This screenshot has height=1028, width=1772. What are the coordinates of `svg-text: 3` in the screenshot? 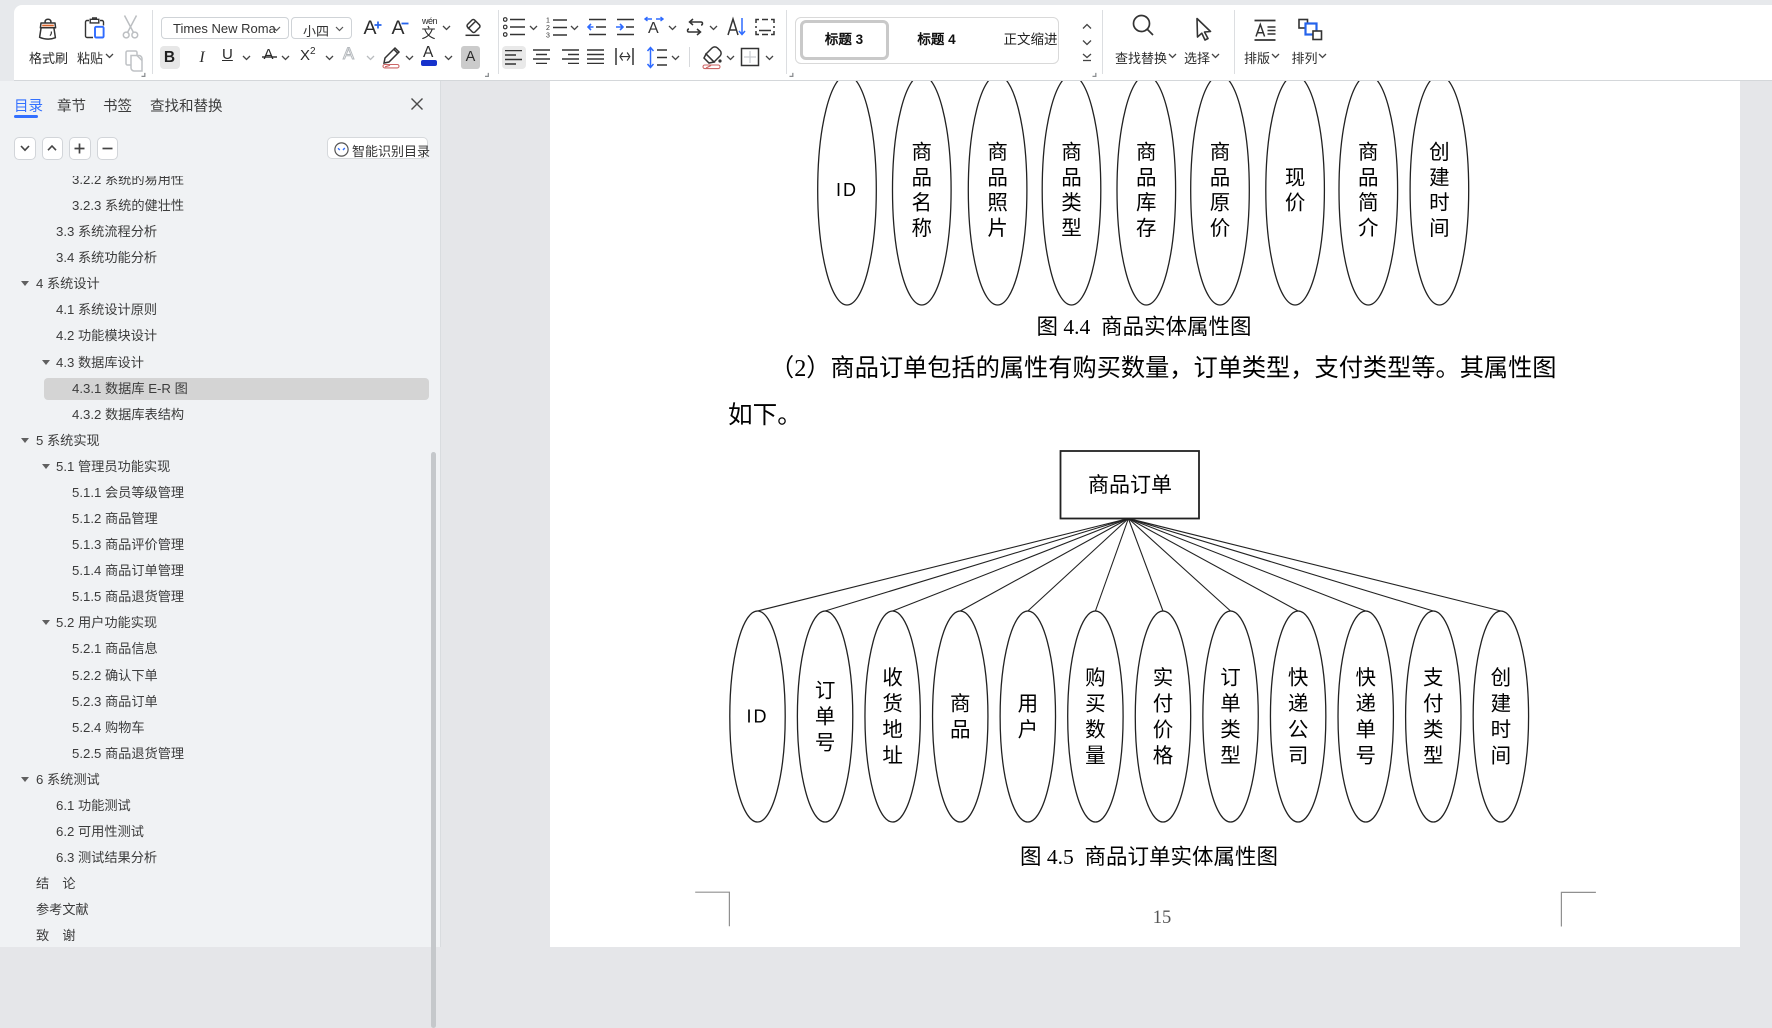 It's located at (548, 36).